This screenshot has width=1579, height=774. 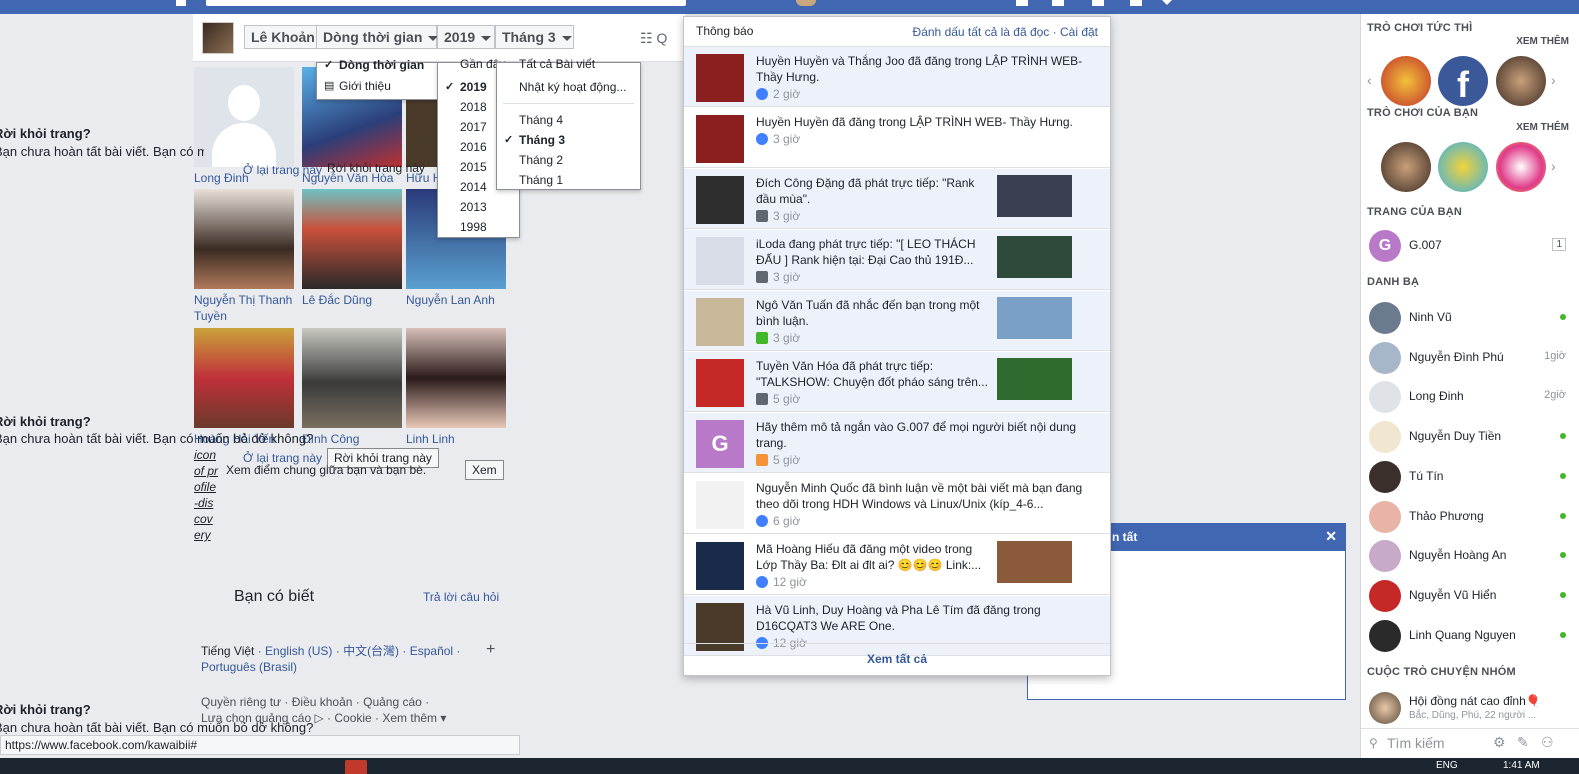 I want to click on search-input, so click(x=446, y=3).